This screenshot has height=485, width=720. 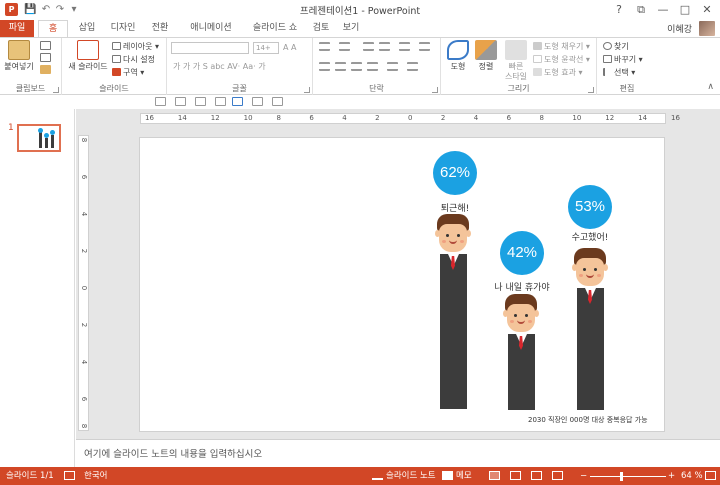 What do you see at coordinates (83, 283) in the screenshot?
I see `vertical-ruler: 8 6 4 2 0 2 4 6 8` at bounding box center [83, 283].